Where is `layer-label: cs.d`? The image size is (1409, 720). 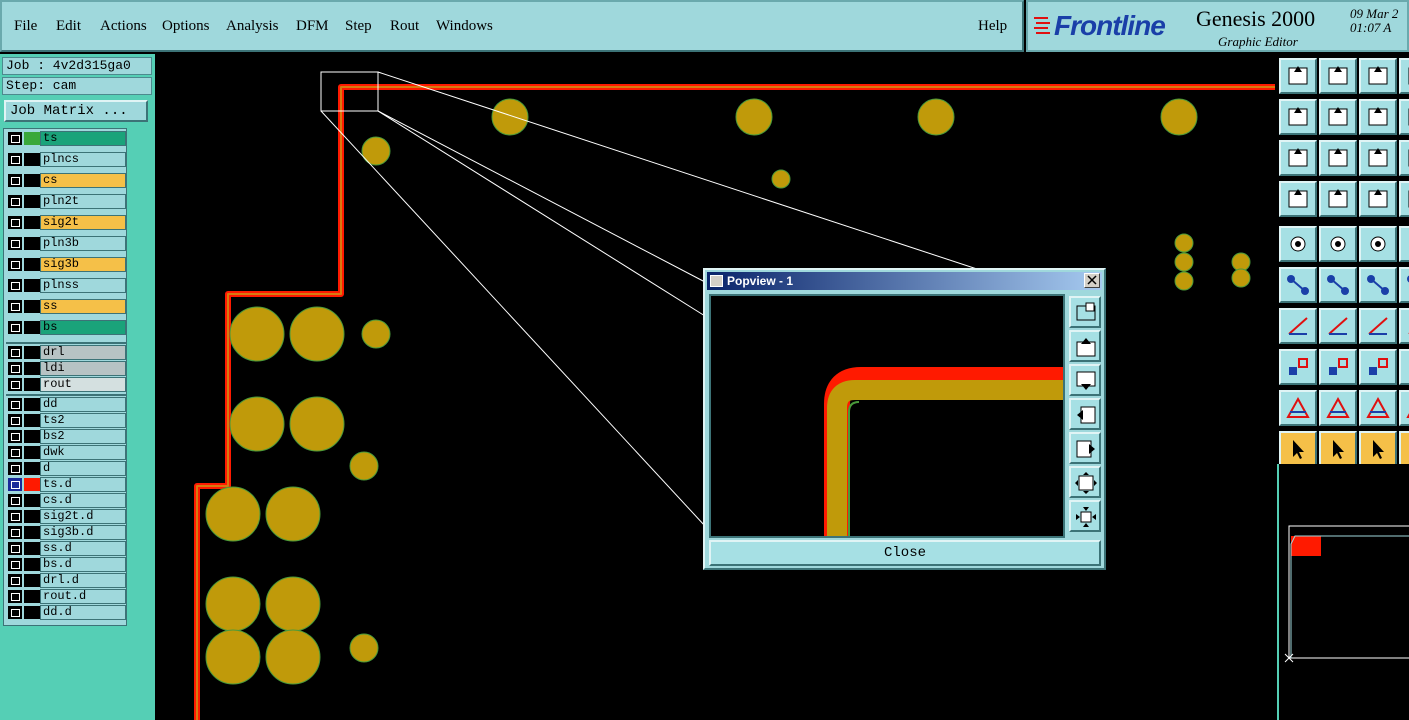
layer-label: cs.d is located at coordinates (83, 500).